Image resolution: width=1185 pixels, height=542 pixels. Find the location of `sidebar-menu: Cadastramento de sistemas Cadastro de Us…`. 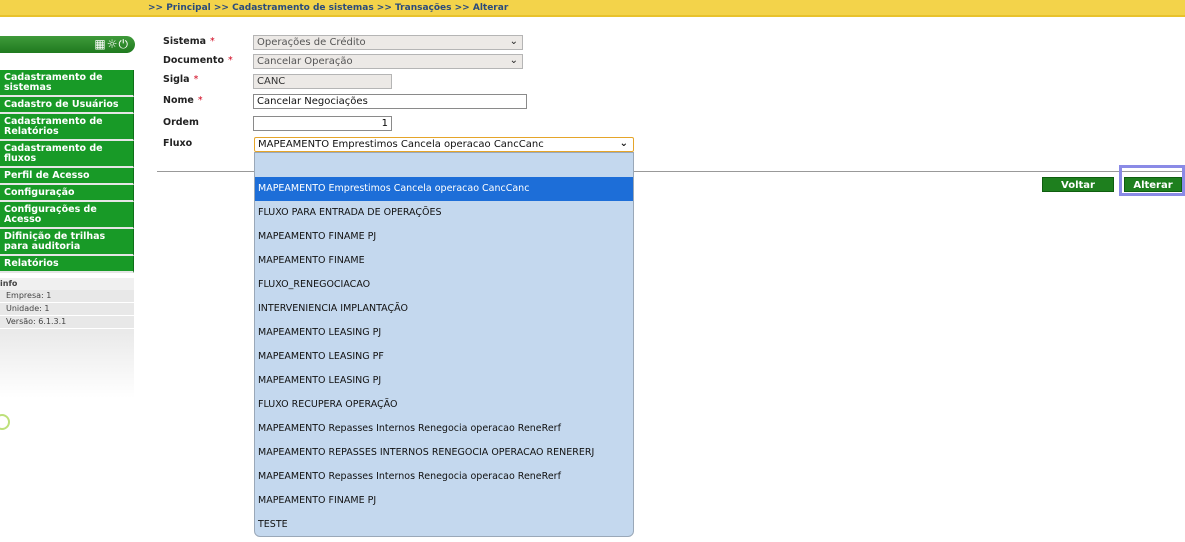

sidebar-menu: Cadastramento de sistemas Cadastro de Us… is located at coordinates (67, 171).